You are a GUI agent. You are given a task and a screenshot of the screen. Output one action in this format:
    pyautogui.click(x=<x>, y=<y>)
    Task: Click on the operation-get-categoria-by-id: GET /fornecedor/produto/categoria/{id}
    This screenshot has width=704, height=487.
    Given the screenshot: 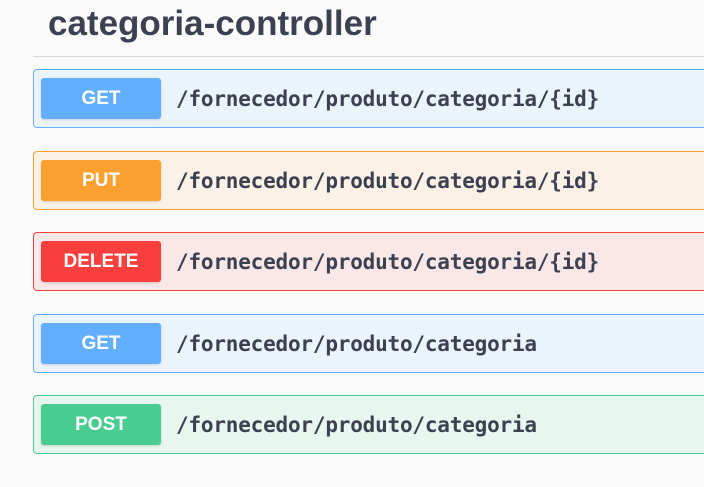 What is the action you would take?
    pyautogui.click(x=368, y=98)
    